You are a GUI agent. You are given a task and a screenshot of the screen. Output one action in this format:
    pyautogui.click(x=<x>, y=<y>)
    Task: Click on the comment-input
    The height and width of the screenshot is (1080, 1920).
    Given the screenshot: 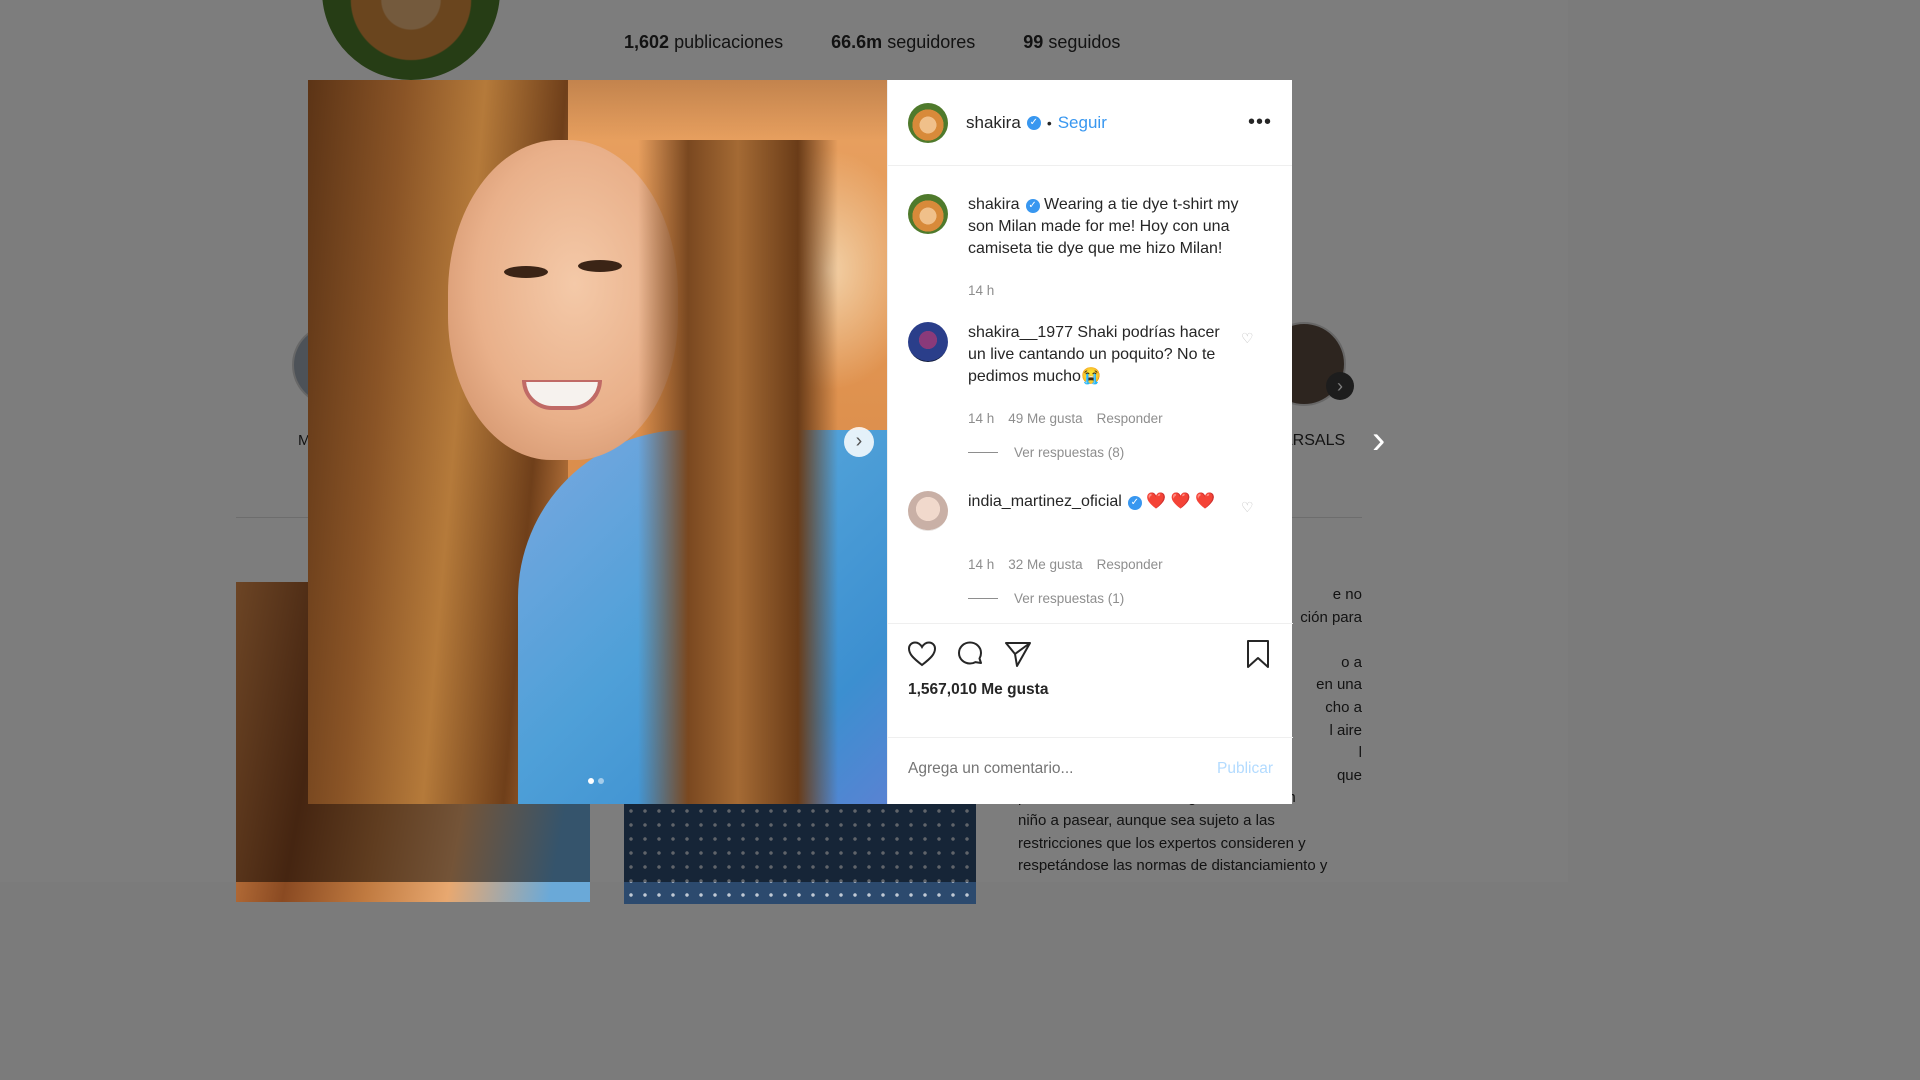 What is the action you would take?
    pyautogui.click(x=1048, y=769)
    